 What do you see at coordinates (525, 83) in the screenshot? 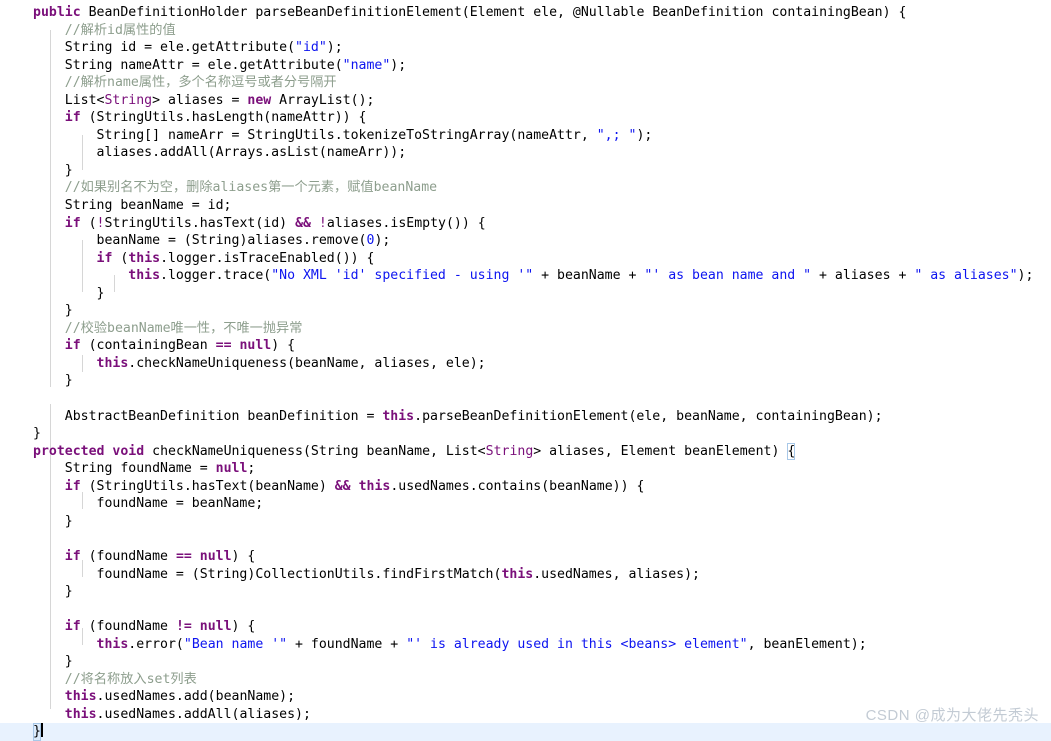
I see `code-line: //解析name属性，多个名称逗号或者分号隔开` at bounding box center [525, 83].